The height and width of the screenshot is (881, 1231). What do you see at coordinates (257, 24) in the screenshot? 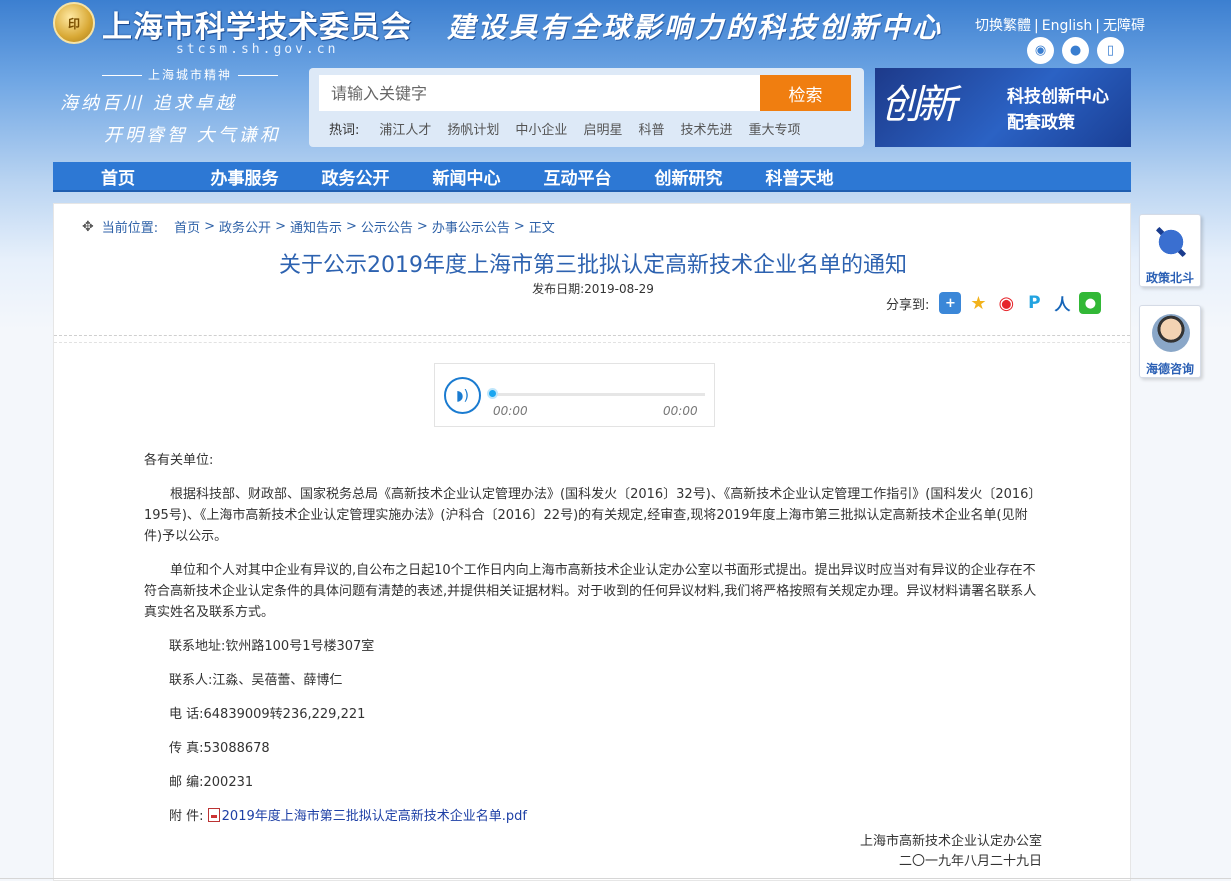
I see `site-title: 上海市科学技术委员会` at bounding box center [257, 24].